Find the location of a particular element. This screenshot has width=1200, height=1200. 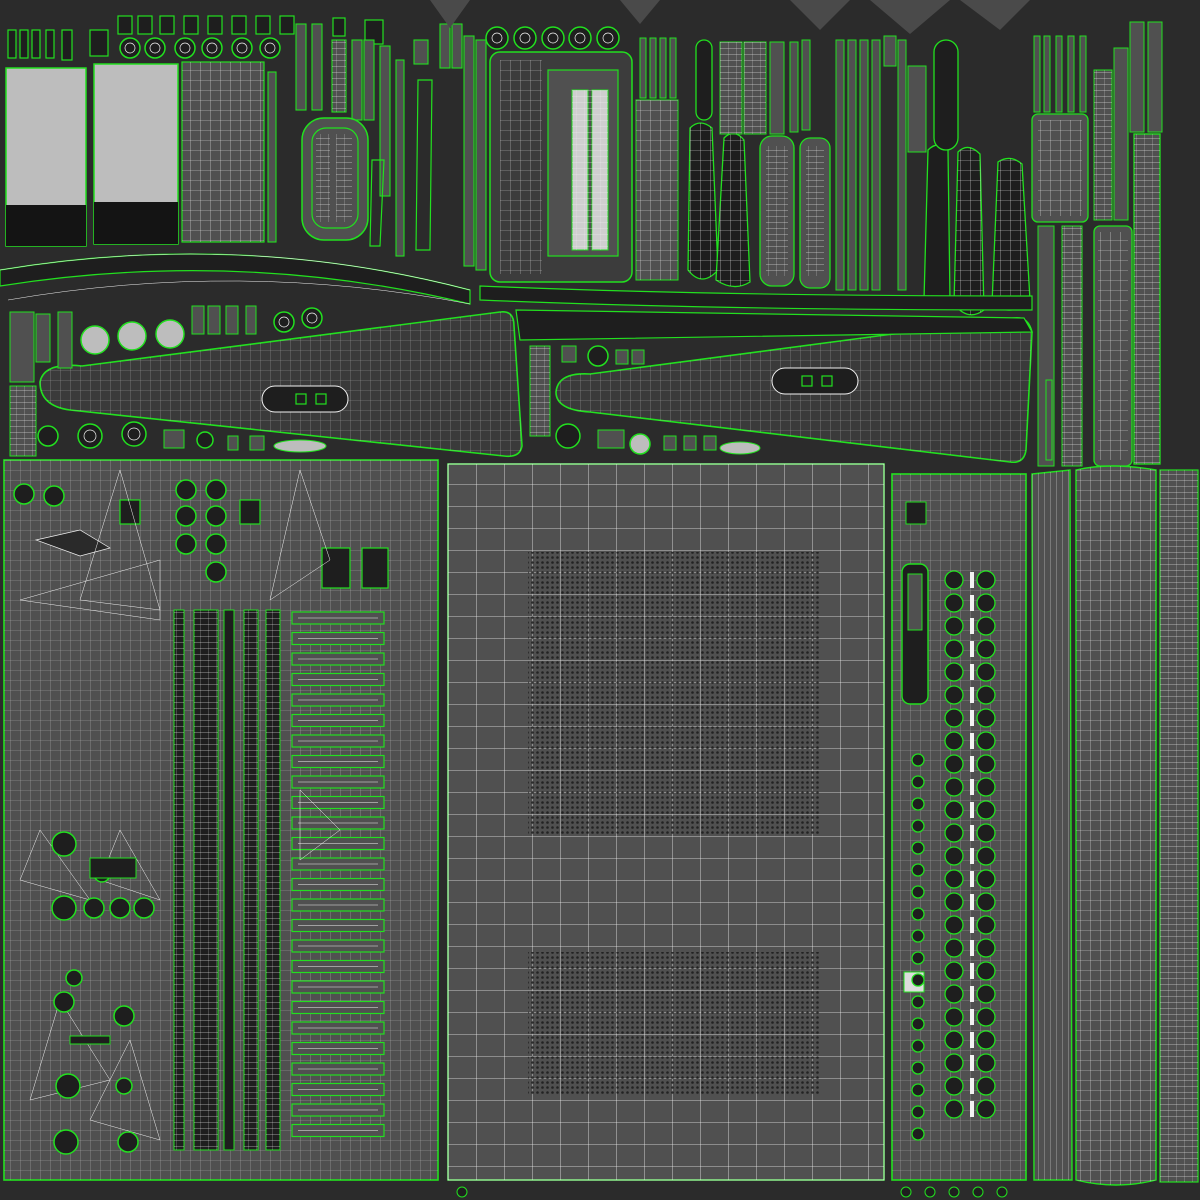

far-right-side-panel is located at coordinates (1115, 825).